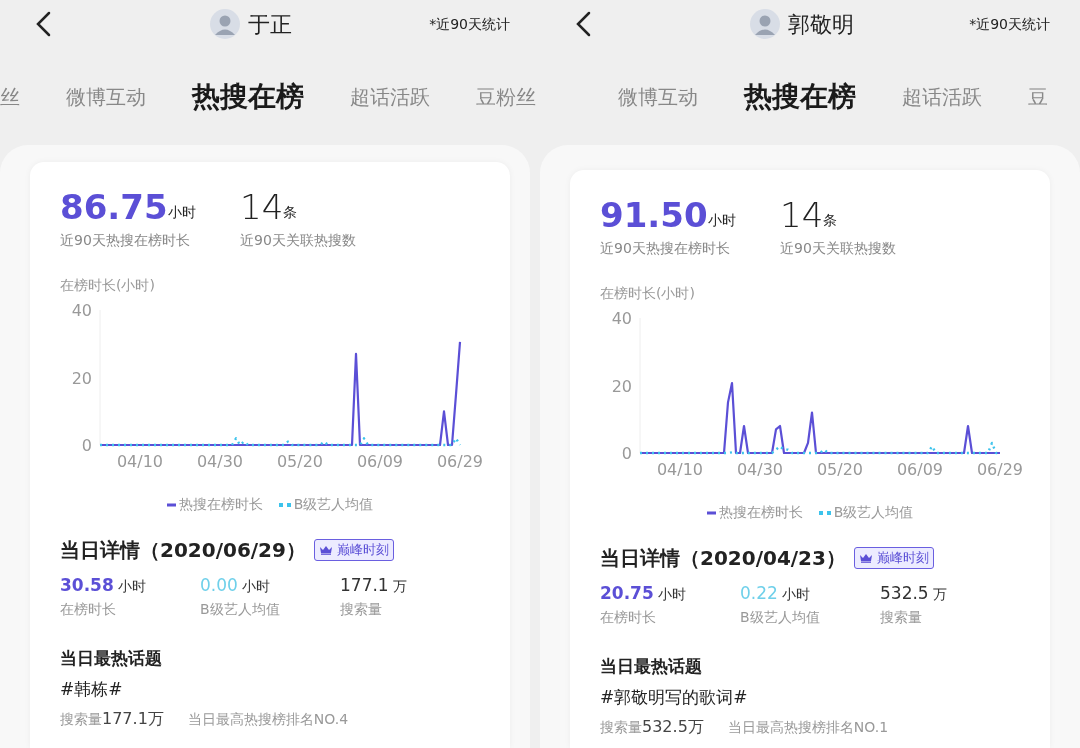 The height and width of the screenshot is (748, 1080). What do you see at coordinates (87, 585) in the screenshot?
I see `stat-value: 30.58` at bounding box center [87, 585].